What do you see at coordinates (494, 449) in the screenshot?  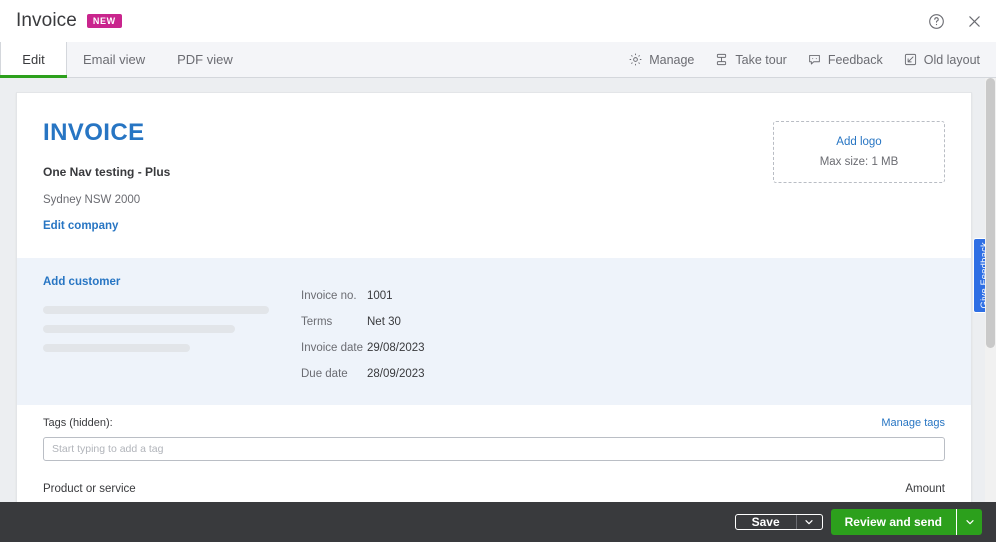 I see `tag-input` at bounding box center [494, 449].